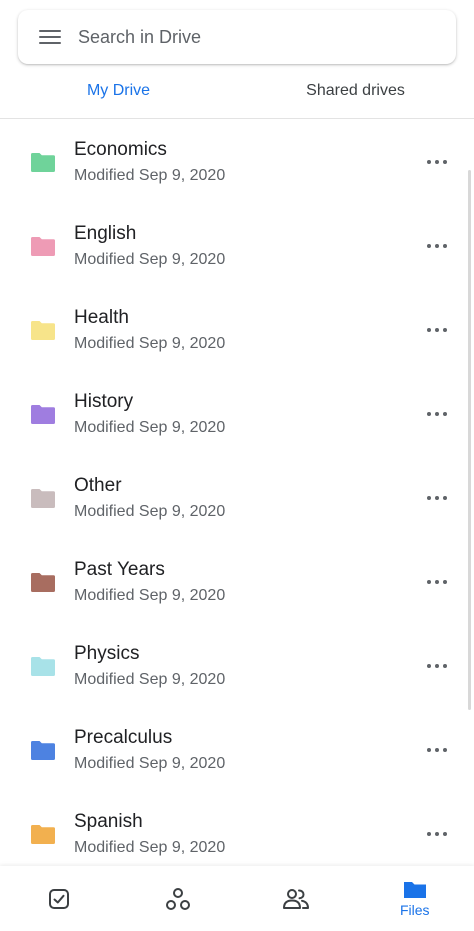 This screenshot has height=931, width=474. I want to click on list-item: Physics Modified Sep 9, 2020, so click(237, 666).